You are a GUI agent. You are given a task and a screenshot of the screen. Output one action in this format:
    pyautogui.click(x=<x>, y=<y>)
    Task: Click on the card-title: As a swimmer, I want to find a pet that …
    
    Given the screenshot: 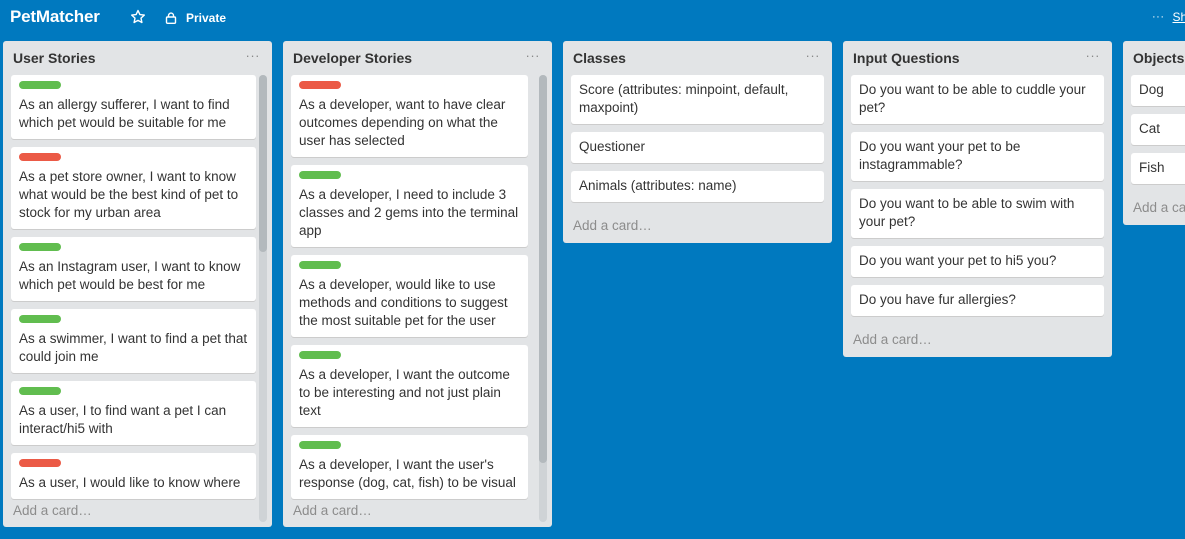 What is the action you would take?
    pyautogui.click(x=133, y=347)
    